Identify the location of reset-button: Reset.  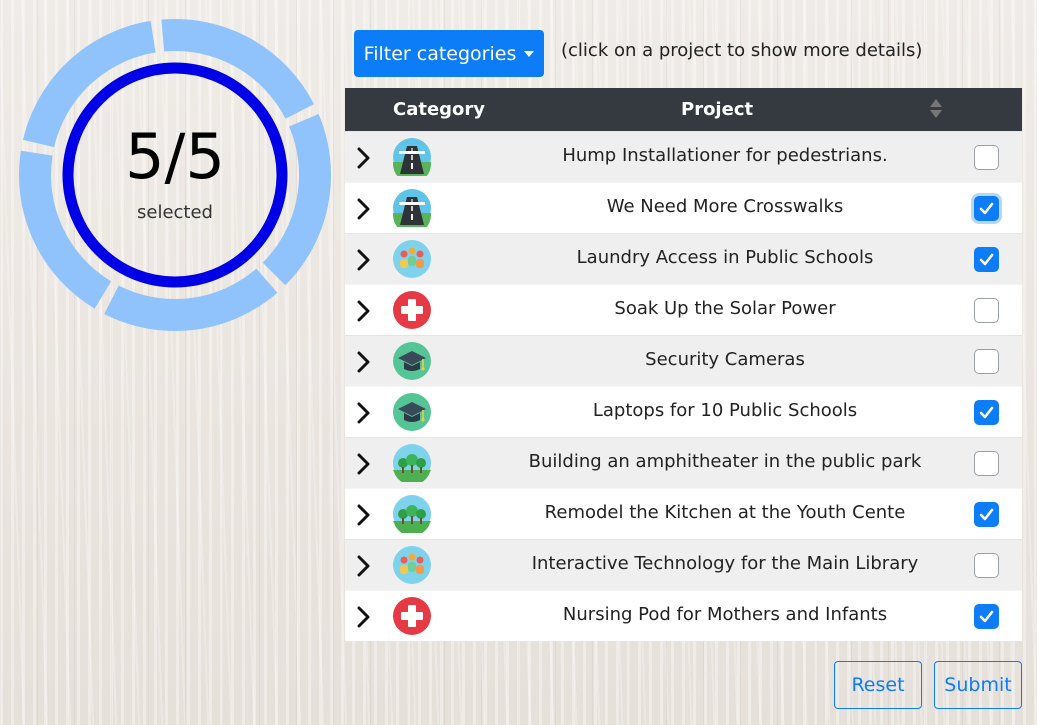
(878, 685).